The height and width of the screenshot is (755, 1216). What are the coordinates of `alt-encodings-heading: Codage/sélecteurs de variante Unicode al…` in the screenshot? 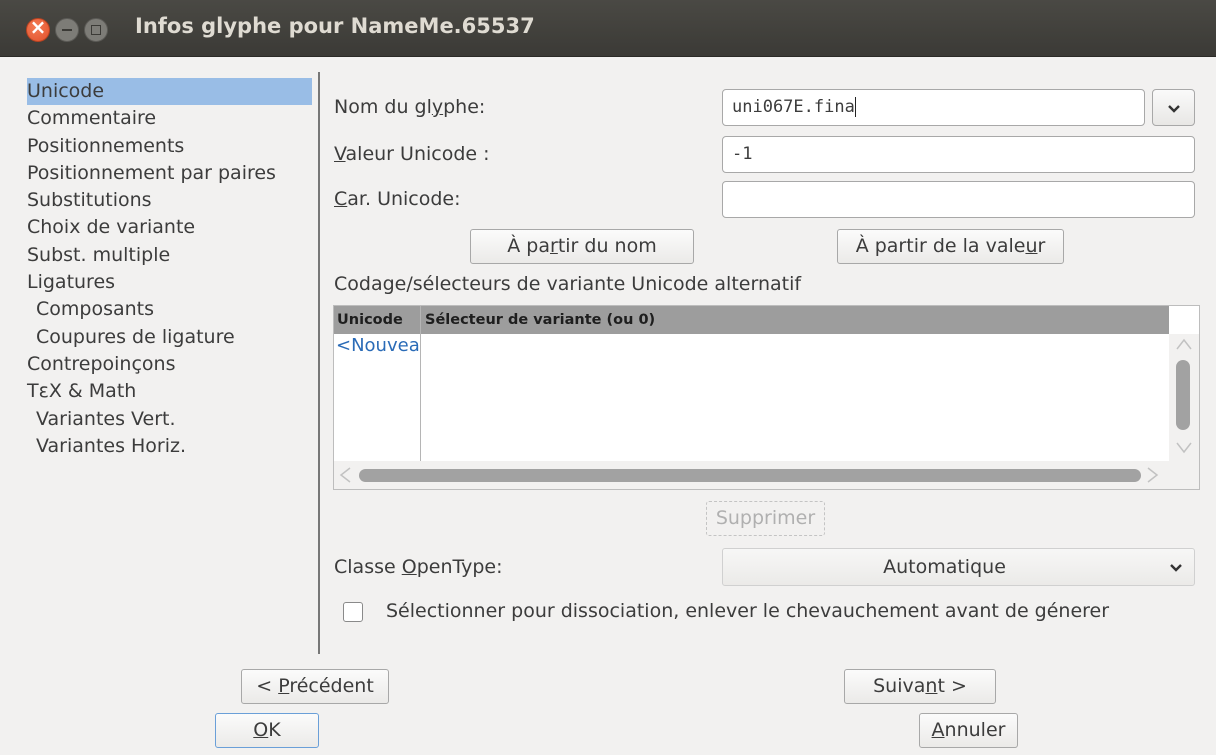 It's located at (568, 284).